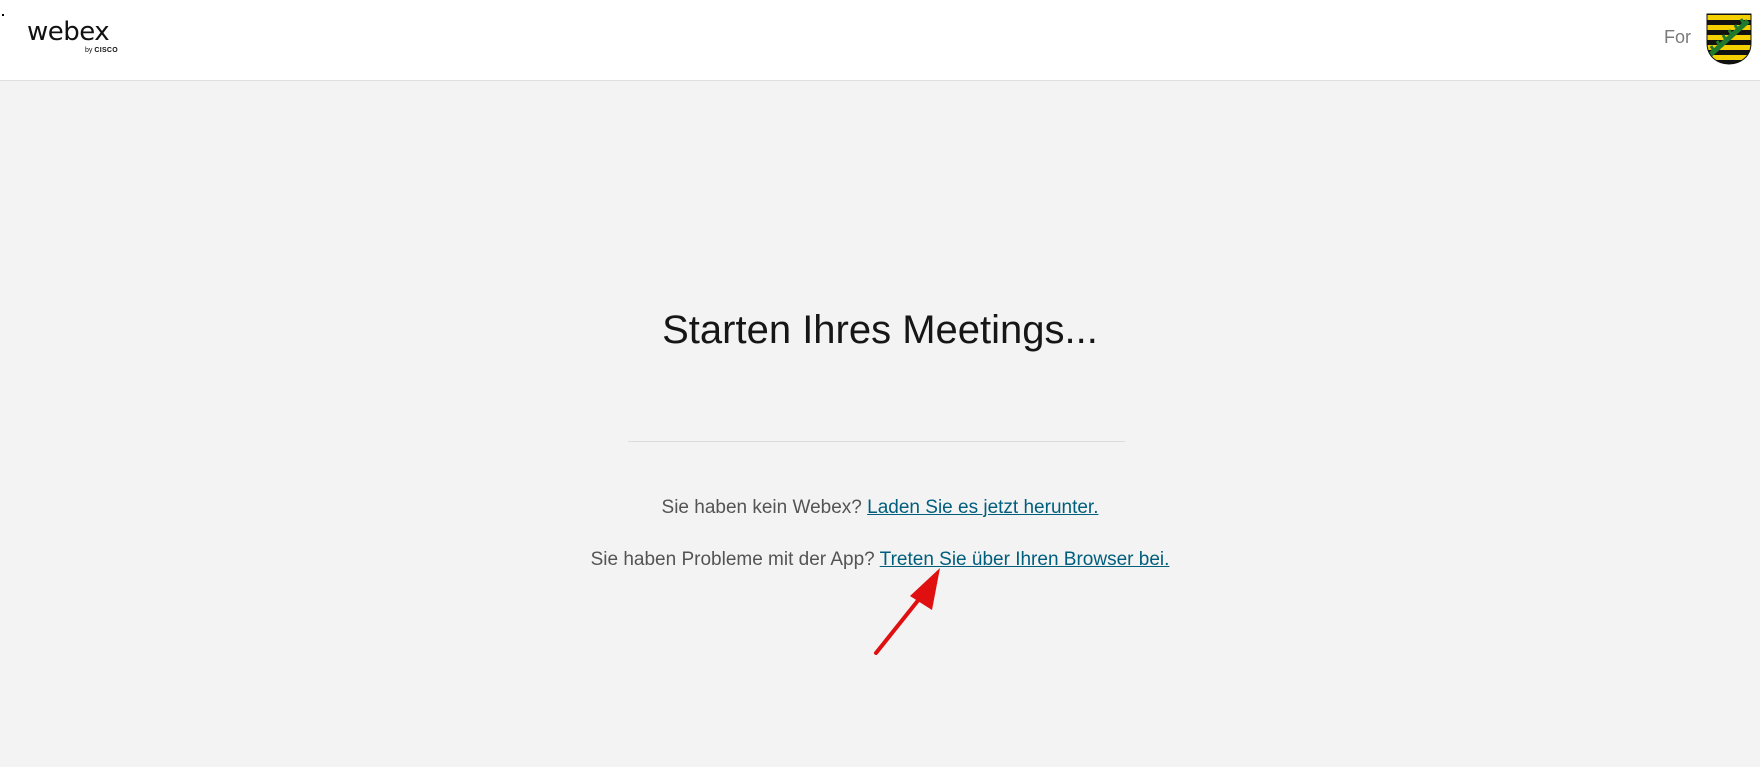 This screenshot has width=1760, height=767. I want to click on download-link: Laden Sie es jetzt herunter., so click(982, 507).